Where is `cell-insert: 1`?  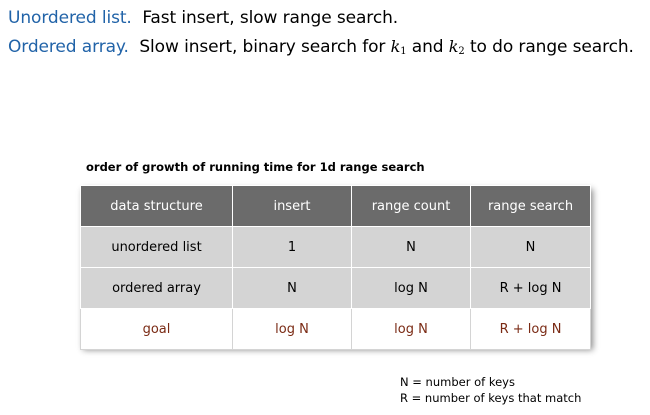
cell-insert: 1 is located at coordinates (292, 247).